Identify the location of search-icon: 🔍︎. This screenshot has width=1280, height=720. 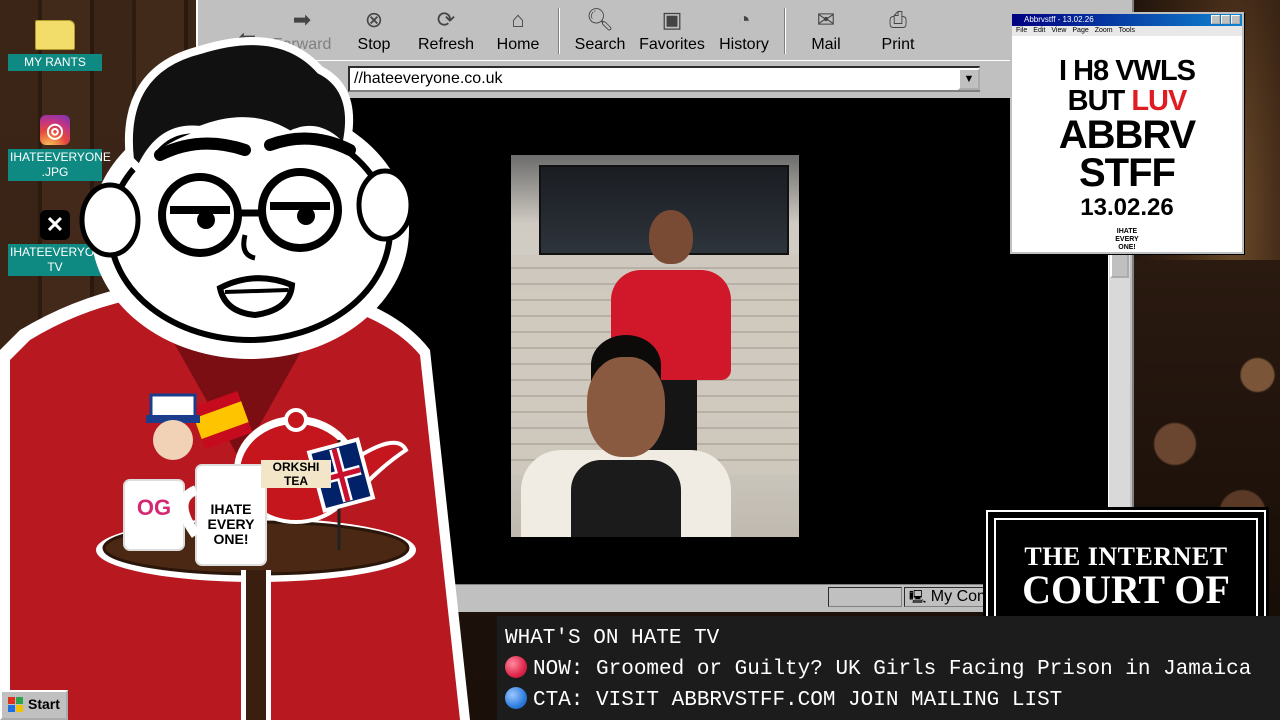
(600, 19).